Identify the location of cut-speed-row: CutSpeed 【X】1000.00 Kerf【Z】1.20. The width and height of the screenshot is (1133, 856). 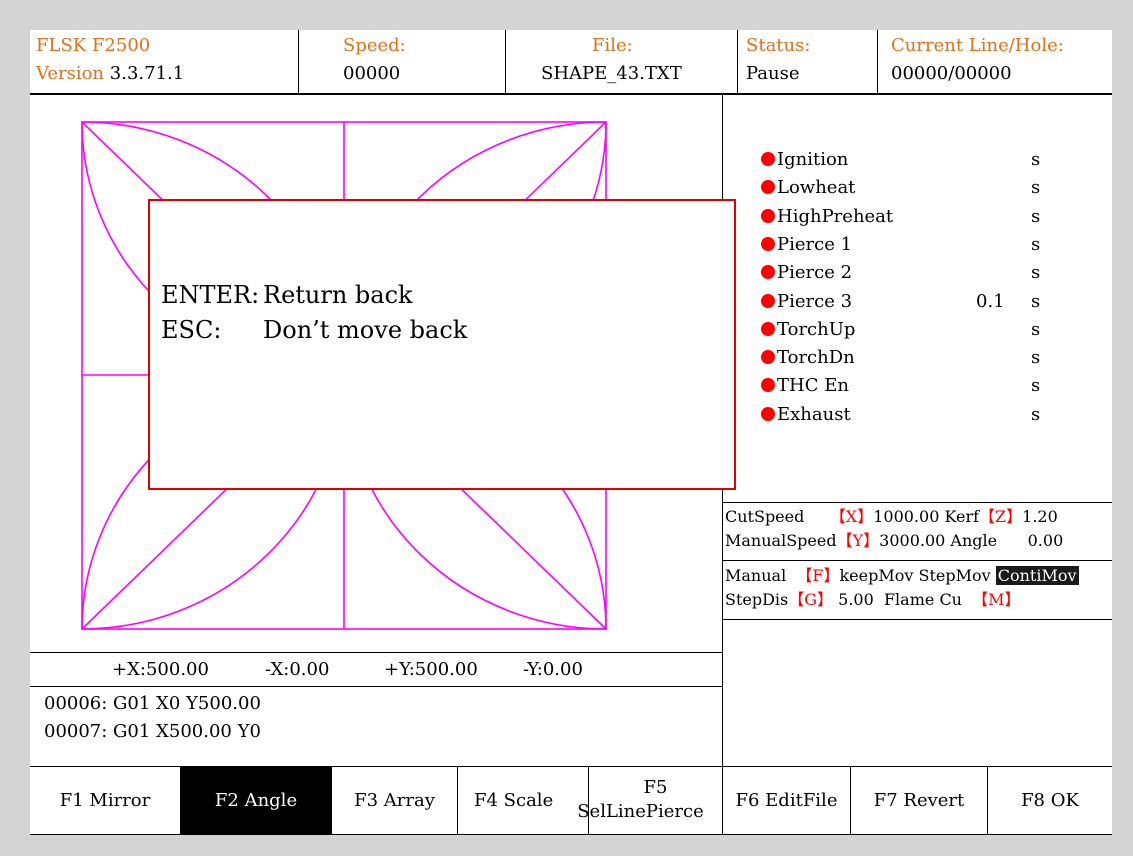
(891, 517).